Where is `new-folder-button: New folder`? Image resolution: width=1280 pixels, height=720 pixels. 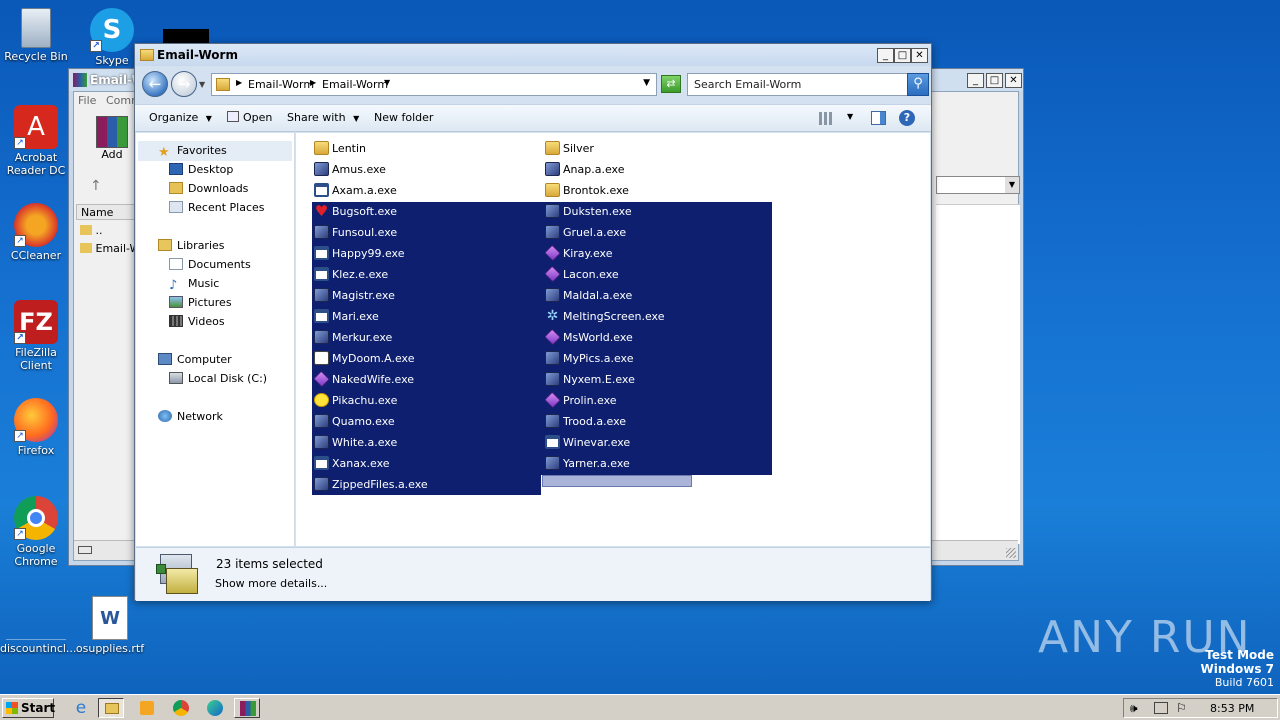 new-folder-button: New folder is located at coordinates (403, 117).